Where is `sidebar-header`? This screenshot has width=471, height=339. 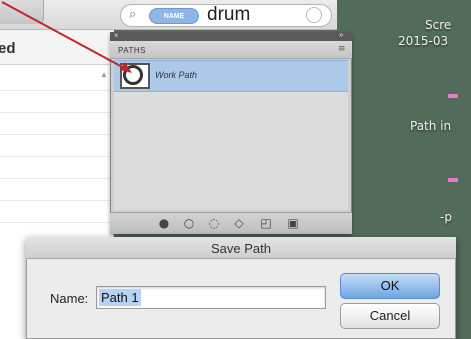
sidebar-header is located at coordinates (57, 47).